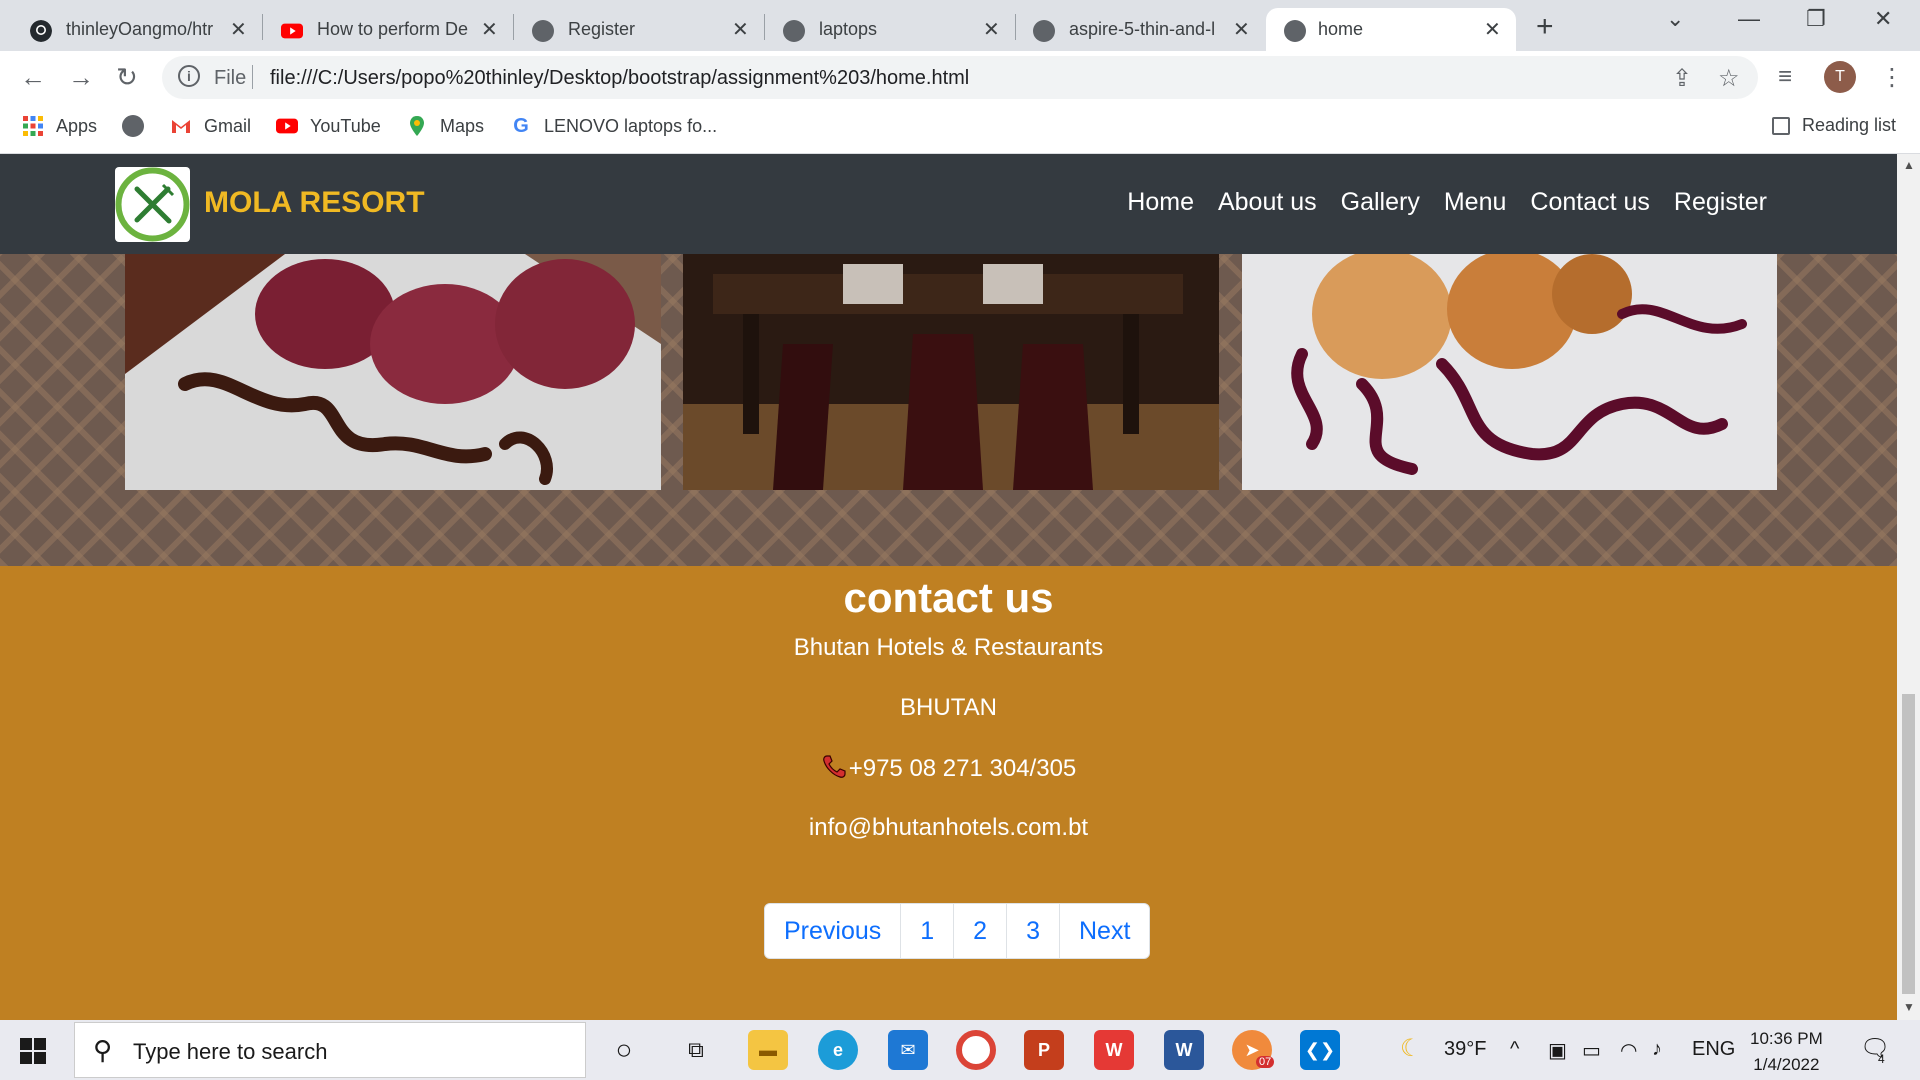 This screenshot has width=1920, height=1080. I want to click on nav-link-contact: Contact us, so click(1590, 202).